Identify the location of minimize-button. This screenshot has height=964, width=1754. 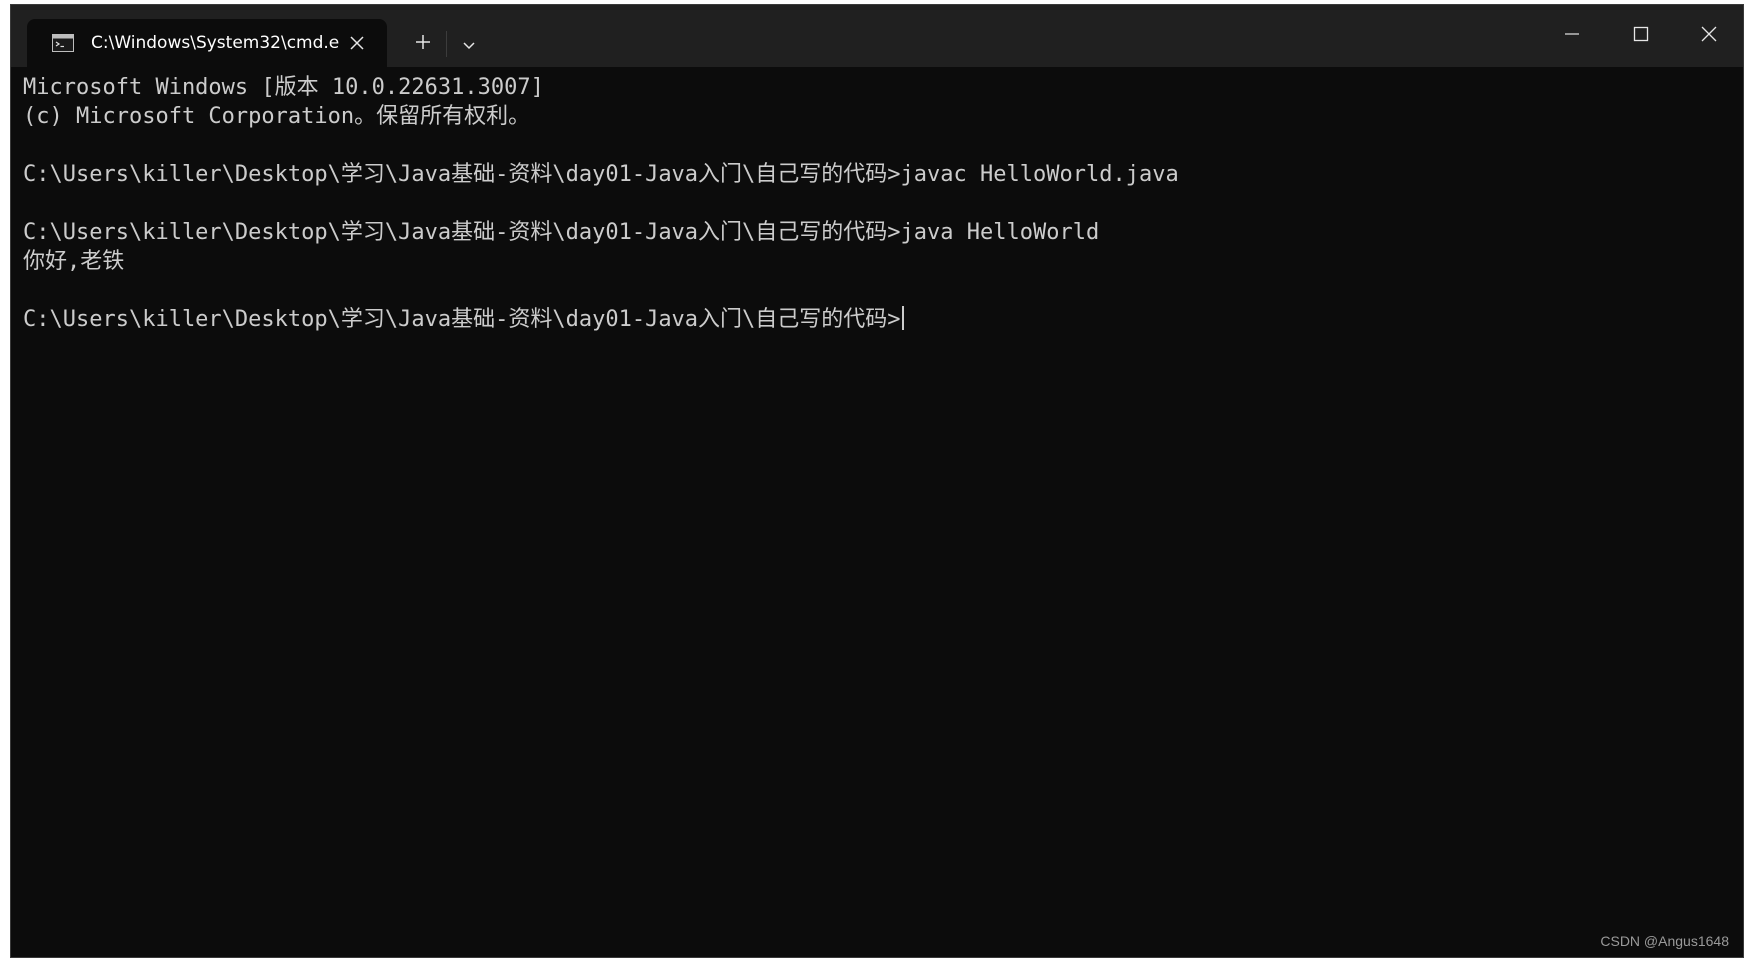
(1572, 36).